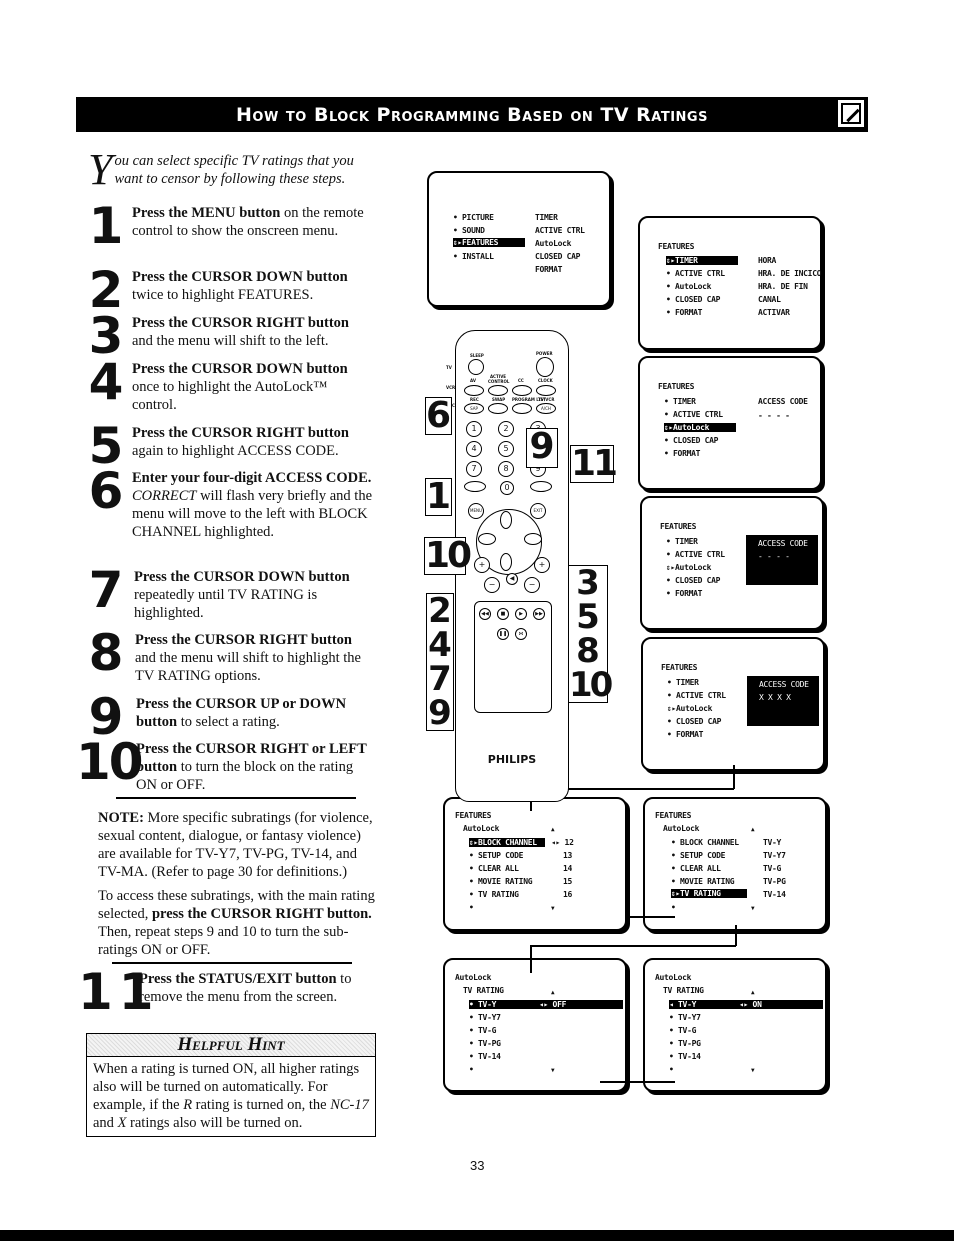  I want to click on fast-forward-button: ▶▶, so click(539, 614).